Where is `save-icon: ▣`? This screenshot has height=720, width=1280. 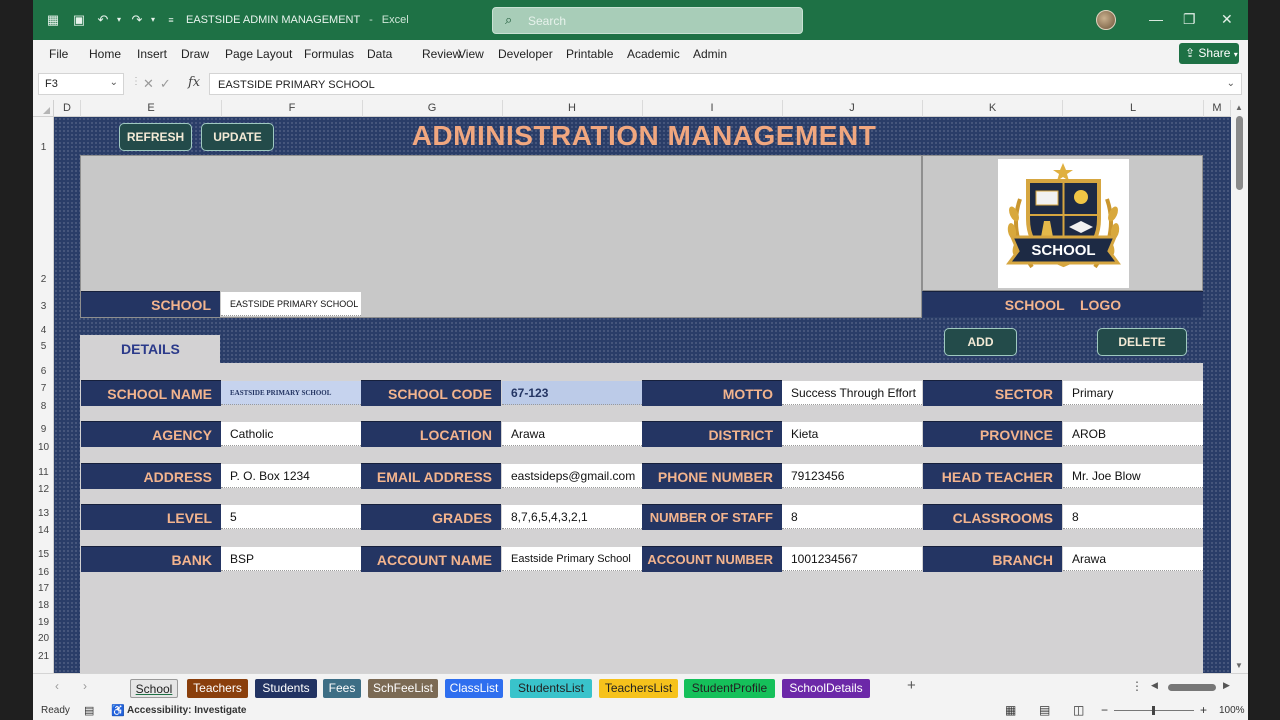
save-icon: ▣ is located at coordinates (79, 20).